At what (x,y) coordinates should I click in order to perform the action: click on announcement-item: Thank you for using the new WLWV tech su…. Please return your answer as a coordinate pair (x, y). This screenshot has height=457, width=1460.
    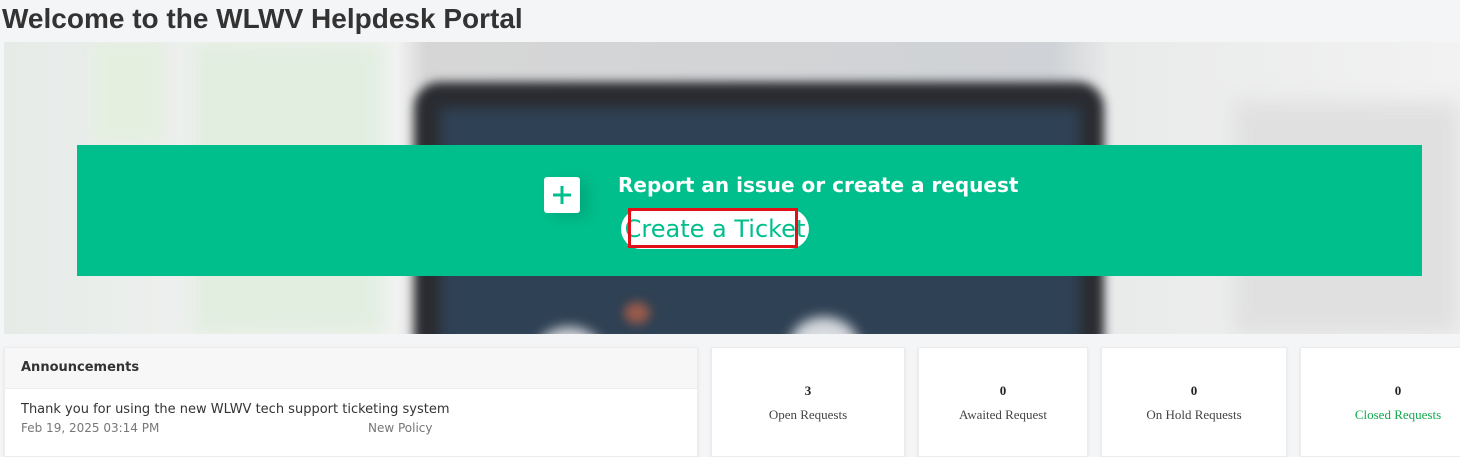
    Looking at the image, I should click on (351, 419).